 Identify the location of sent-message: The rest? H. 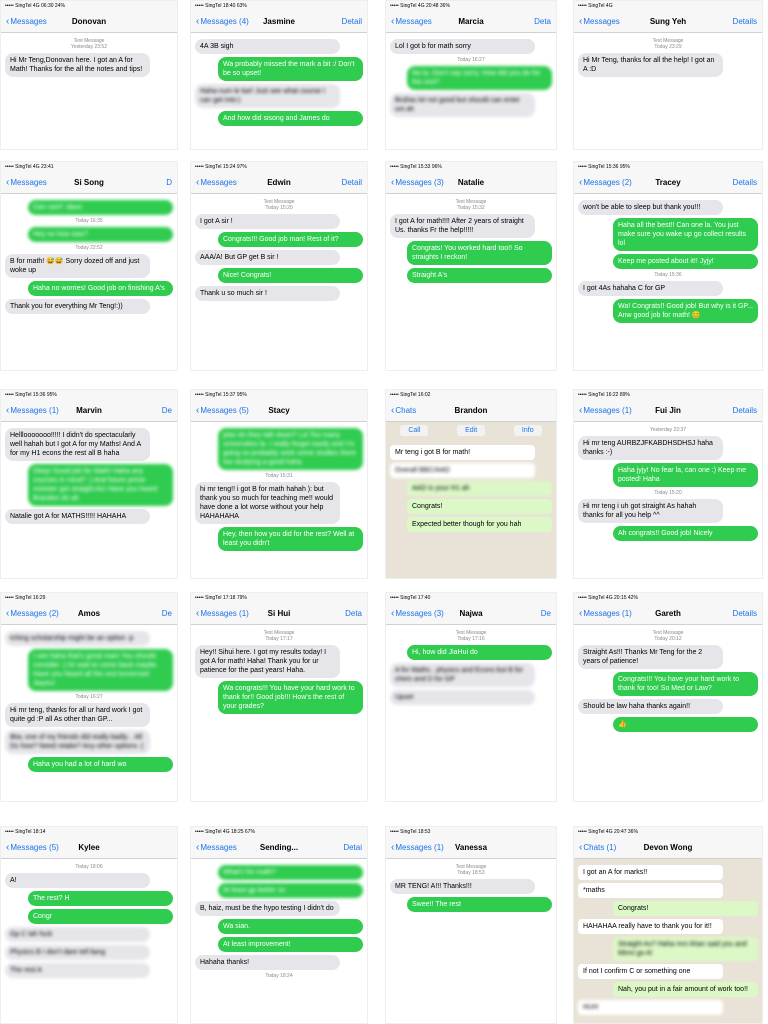
(100, 898).